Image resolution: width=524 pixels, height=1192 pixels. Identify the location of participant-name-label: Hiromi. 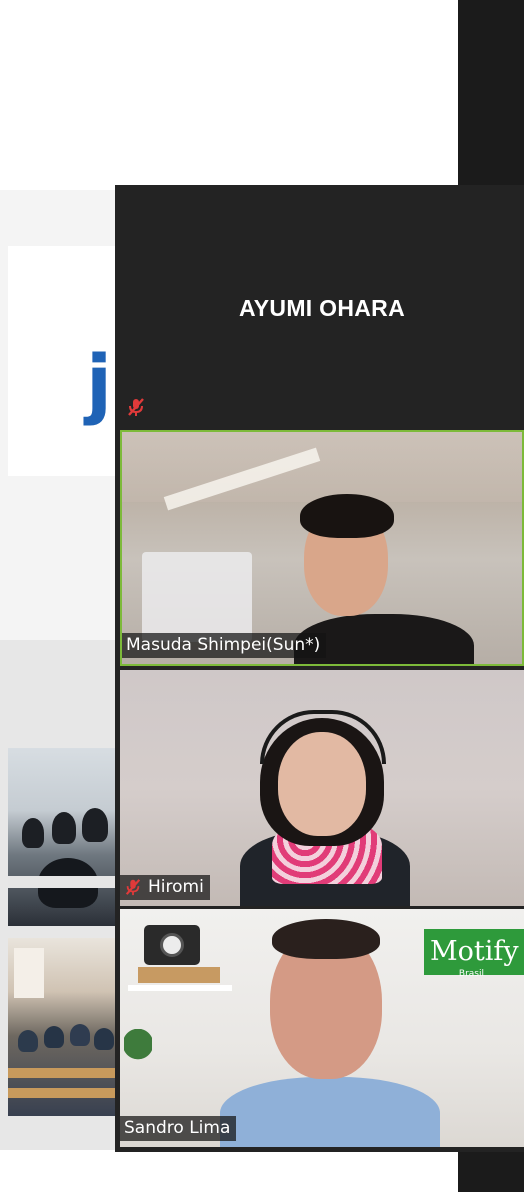
(165, 887).